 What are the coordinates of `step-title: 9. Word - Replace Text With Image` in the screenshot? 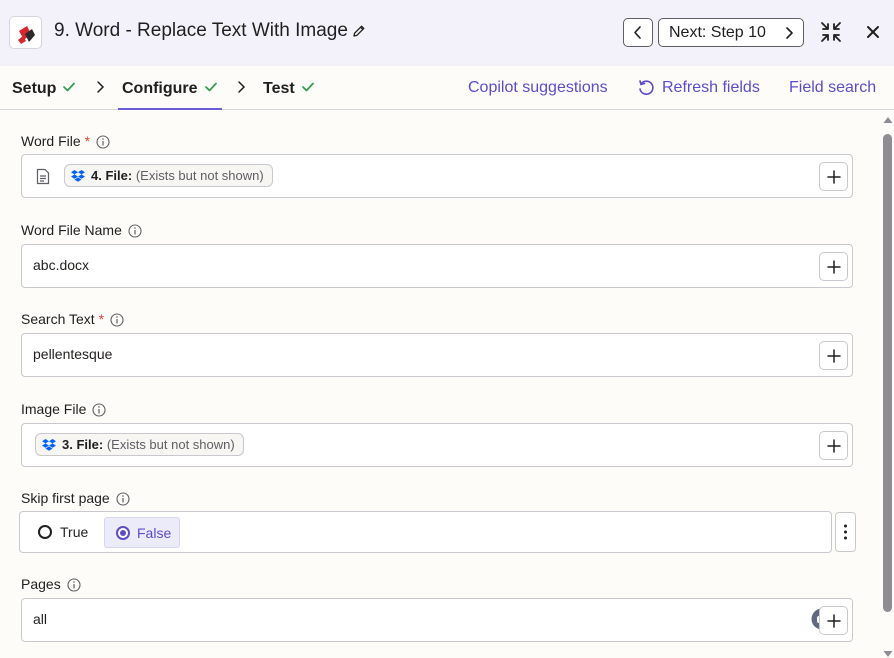 It's located at (201, 30).